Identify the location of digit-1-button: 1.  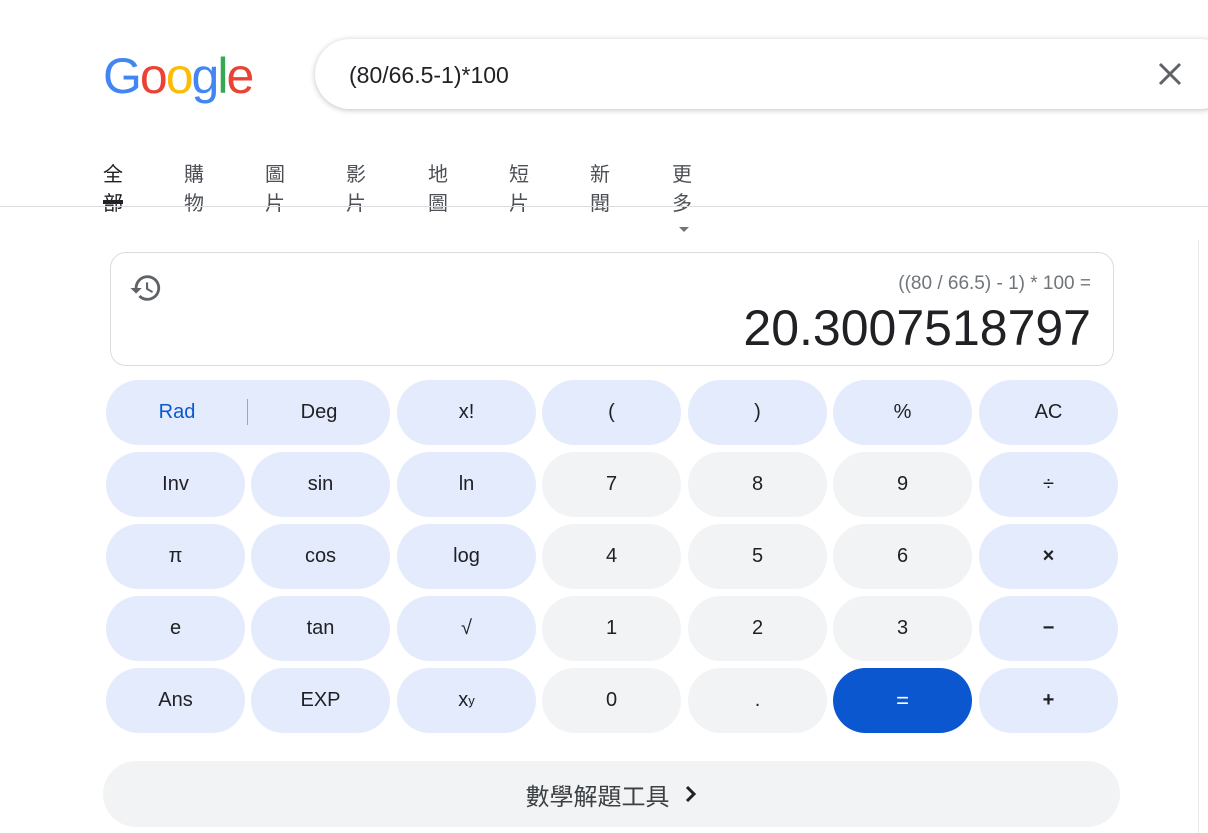
(611, 628).